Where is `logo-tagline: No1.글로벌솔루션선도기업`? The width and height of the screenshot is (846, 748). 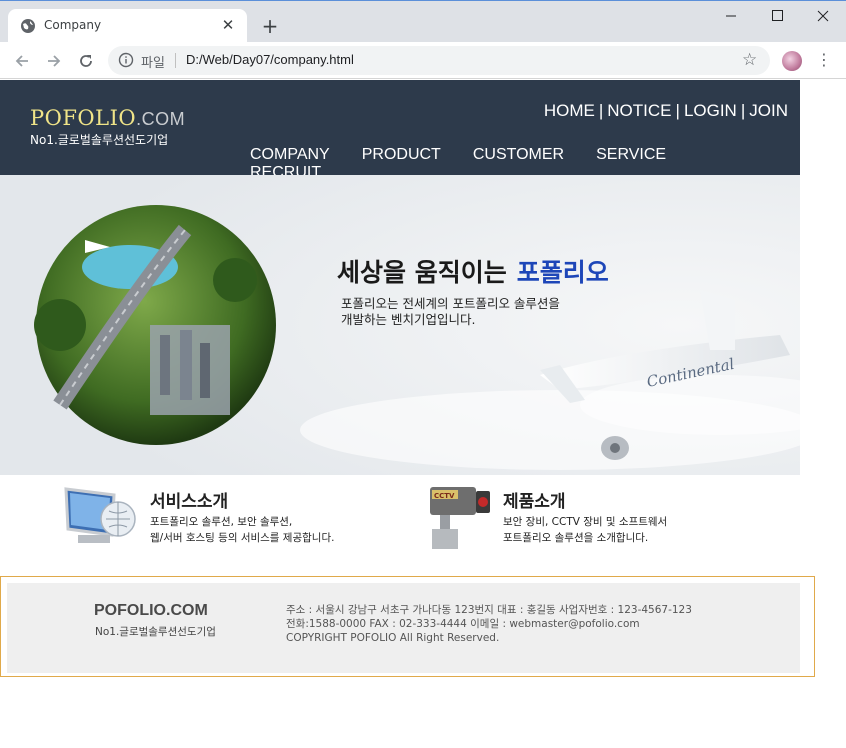 logo-tagline: No1.글로벌솔루션선도기업 is located at coordinates (99, 140).